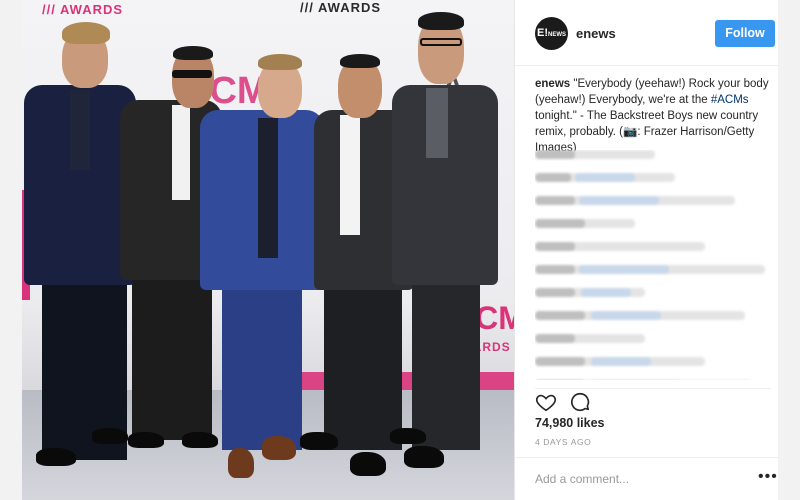 The width and height of the screenshot is (800, 500). I want to click on follow-button: Follow, so click(745, 33).